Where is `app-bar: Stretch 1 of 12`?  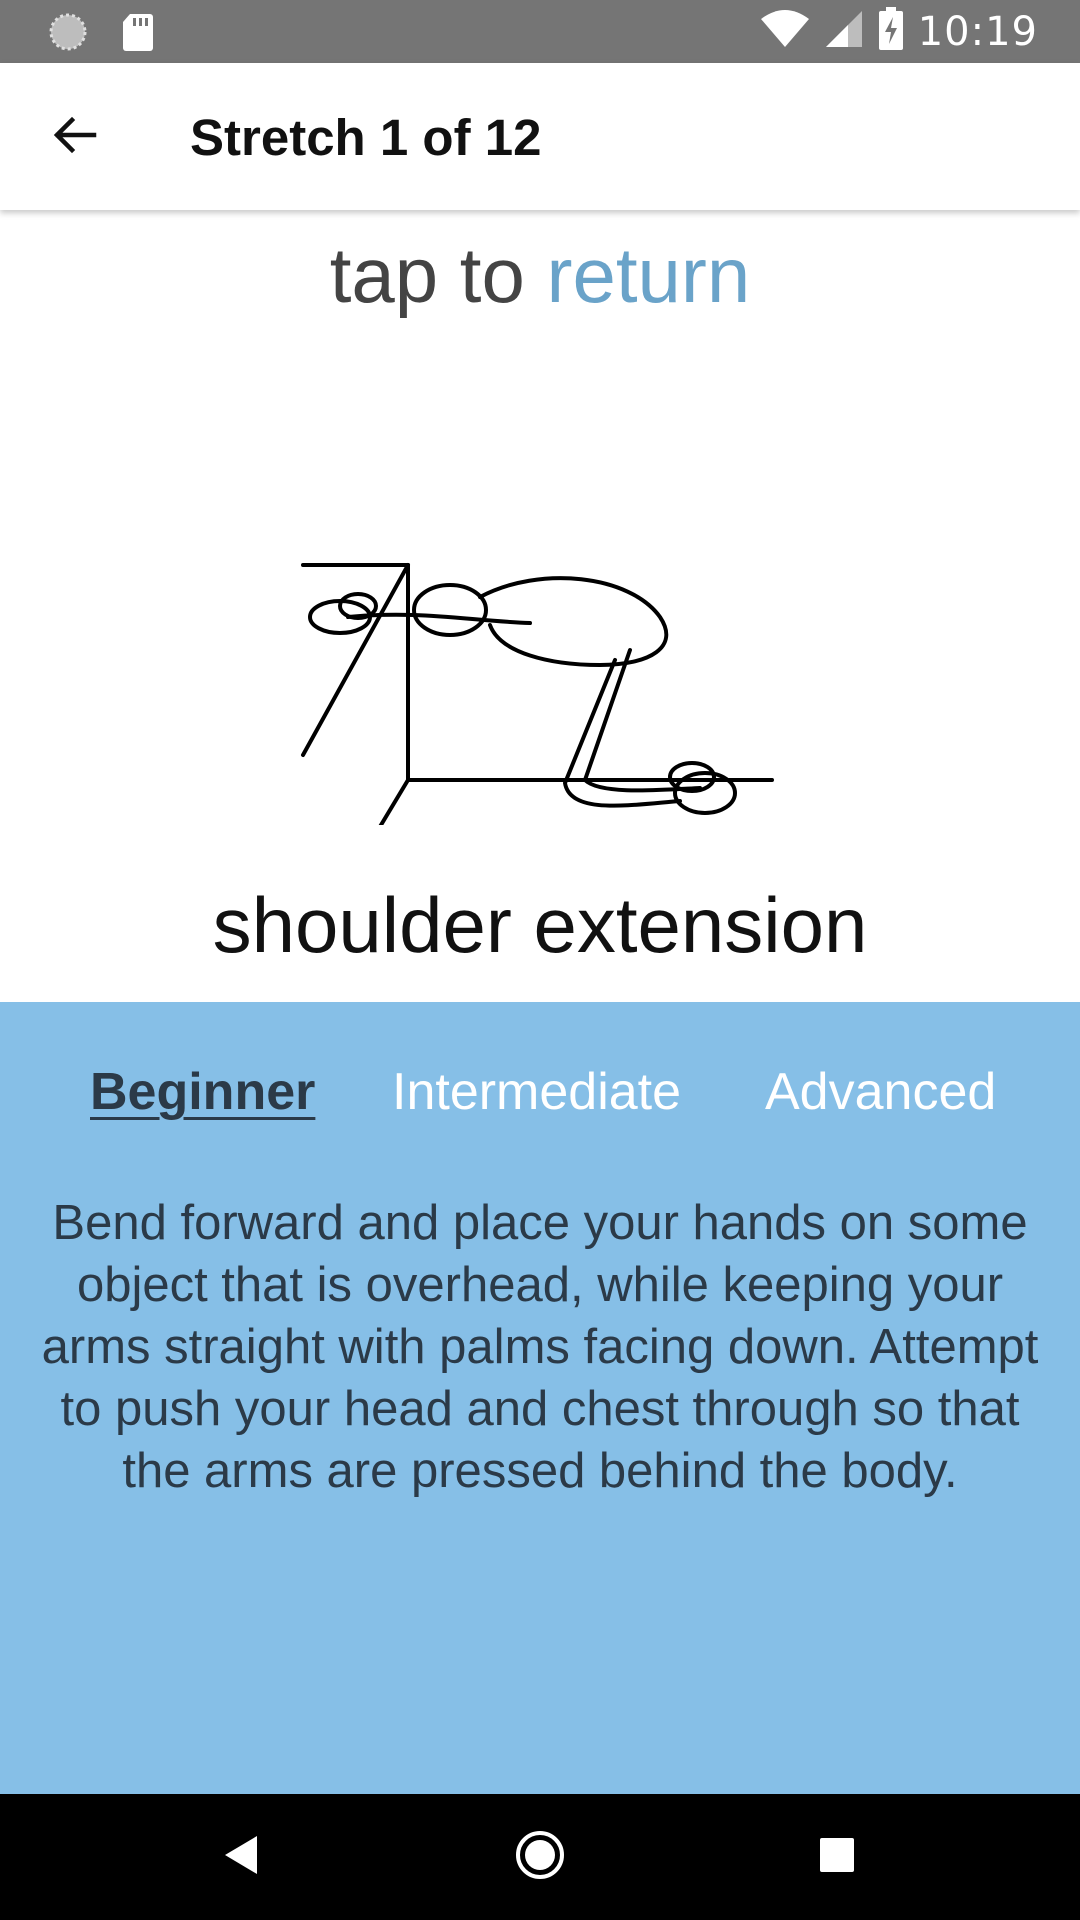 app-bar: Stretch 1 of 12 is located at coordinates (540, 136).